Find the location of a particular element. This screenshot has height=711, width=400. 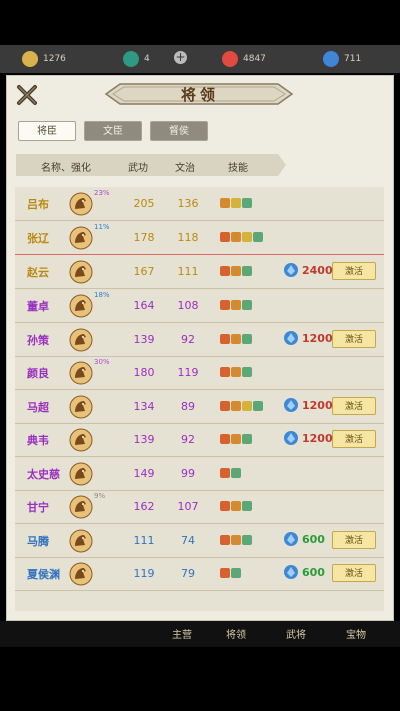

general-row: 典韦 139 92 1200 激活 is located at coordinates (199, 440).